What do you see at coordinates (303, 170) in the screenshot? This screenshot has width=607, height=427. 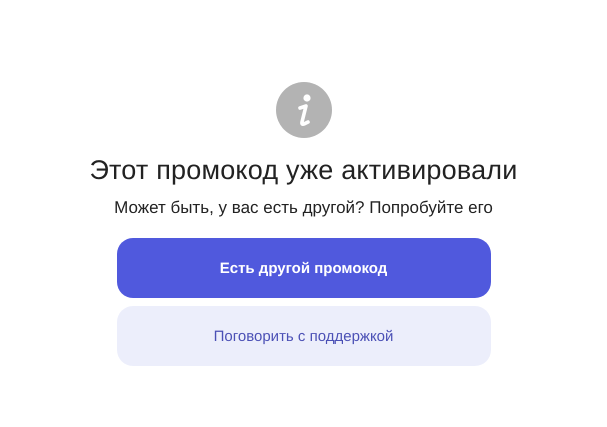 I see `heading: Этот промокод уже активировали` at bounding box center [303, 170].